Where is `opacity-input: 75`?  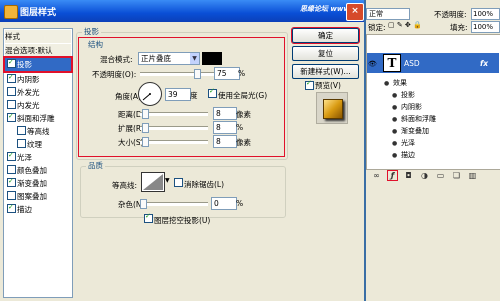 opacity-input: 75 is located at coordinates (227, 73).